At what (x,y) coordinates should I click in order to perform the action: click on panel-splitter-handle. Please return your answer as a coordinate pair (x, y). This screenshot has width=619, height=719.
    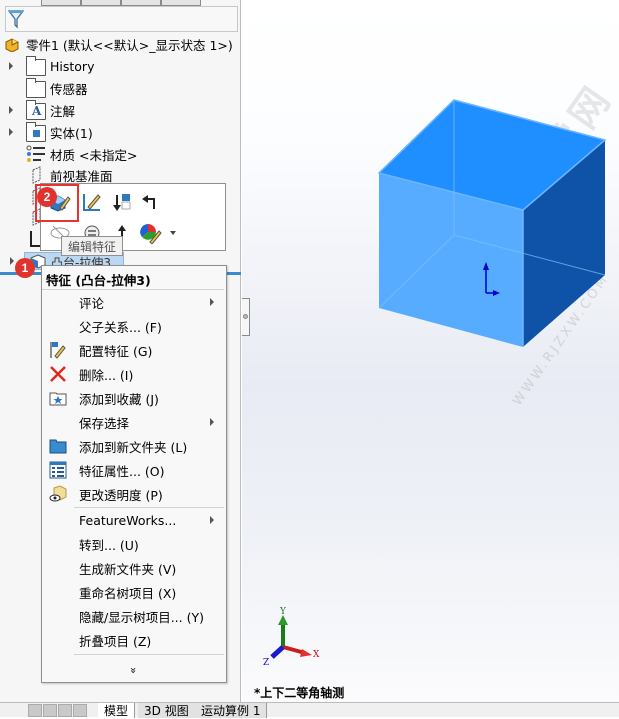
    Looking at the image, I should click on (246, 317).